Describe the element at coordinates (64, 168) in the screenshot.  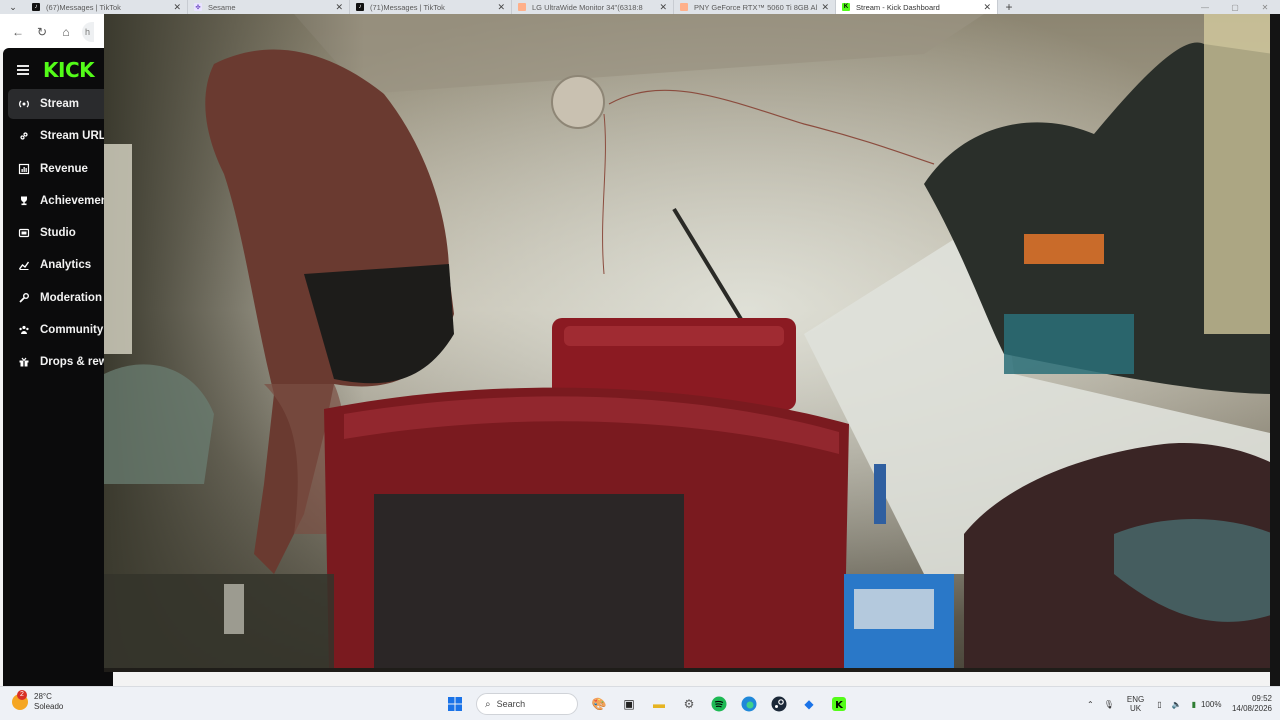
I see `sidebar-item-label: Revenue` at that location.